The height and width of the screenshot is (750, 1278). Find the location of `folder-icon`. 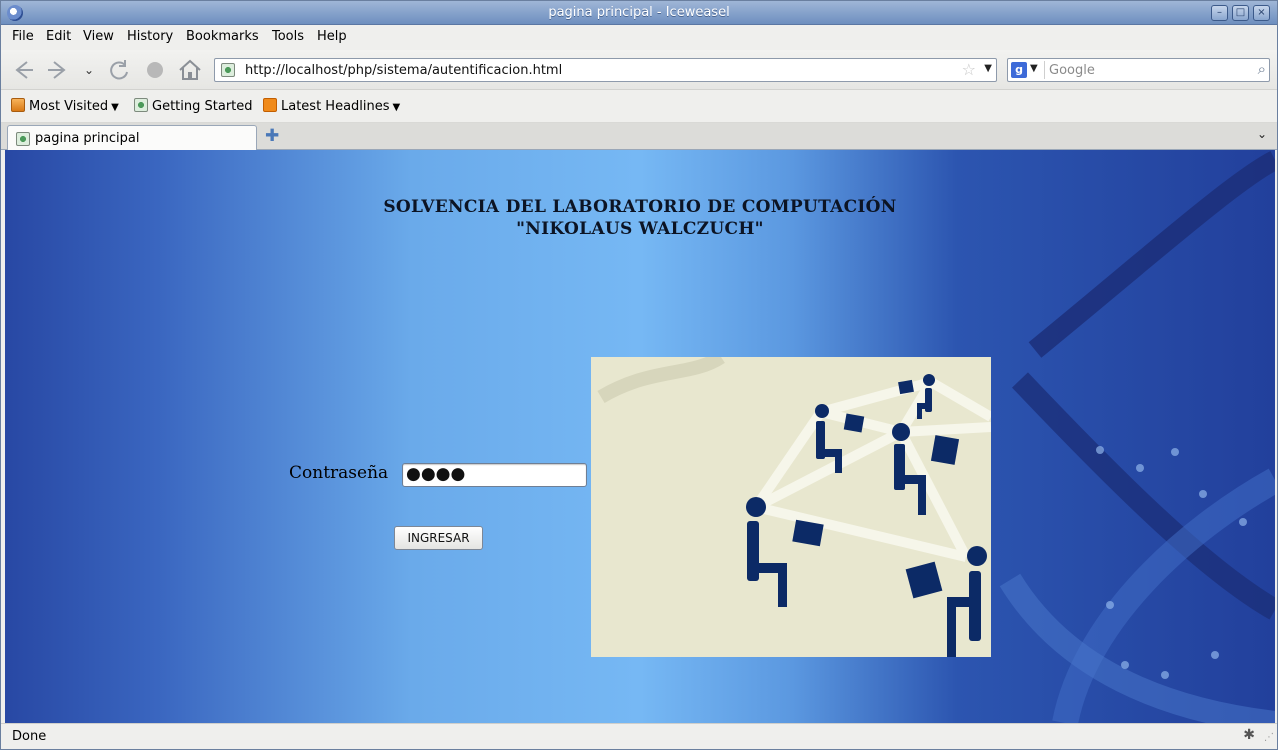

folder-icon is located at coordinates (18, 105).